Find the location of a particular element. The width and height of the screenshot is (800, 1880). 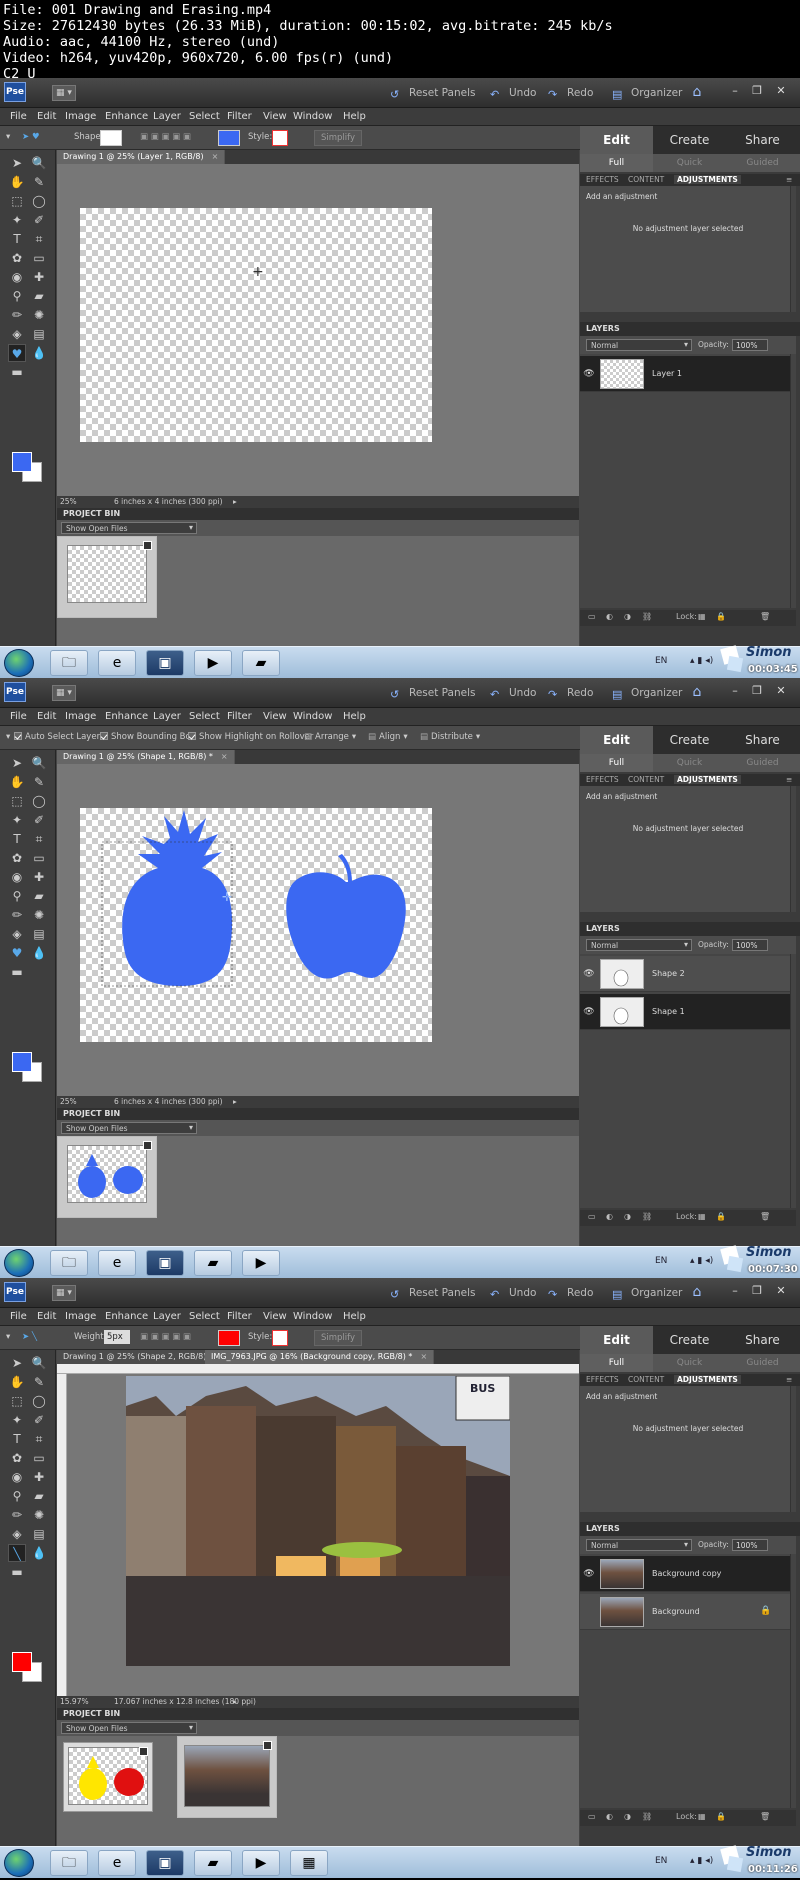

document-tab: Drawing 1 @ 25% (Layer 1, RGB/8) × is located at coordinates (141, 157).